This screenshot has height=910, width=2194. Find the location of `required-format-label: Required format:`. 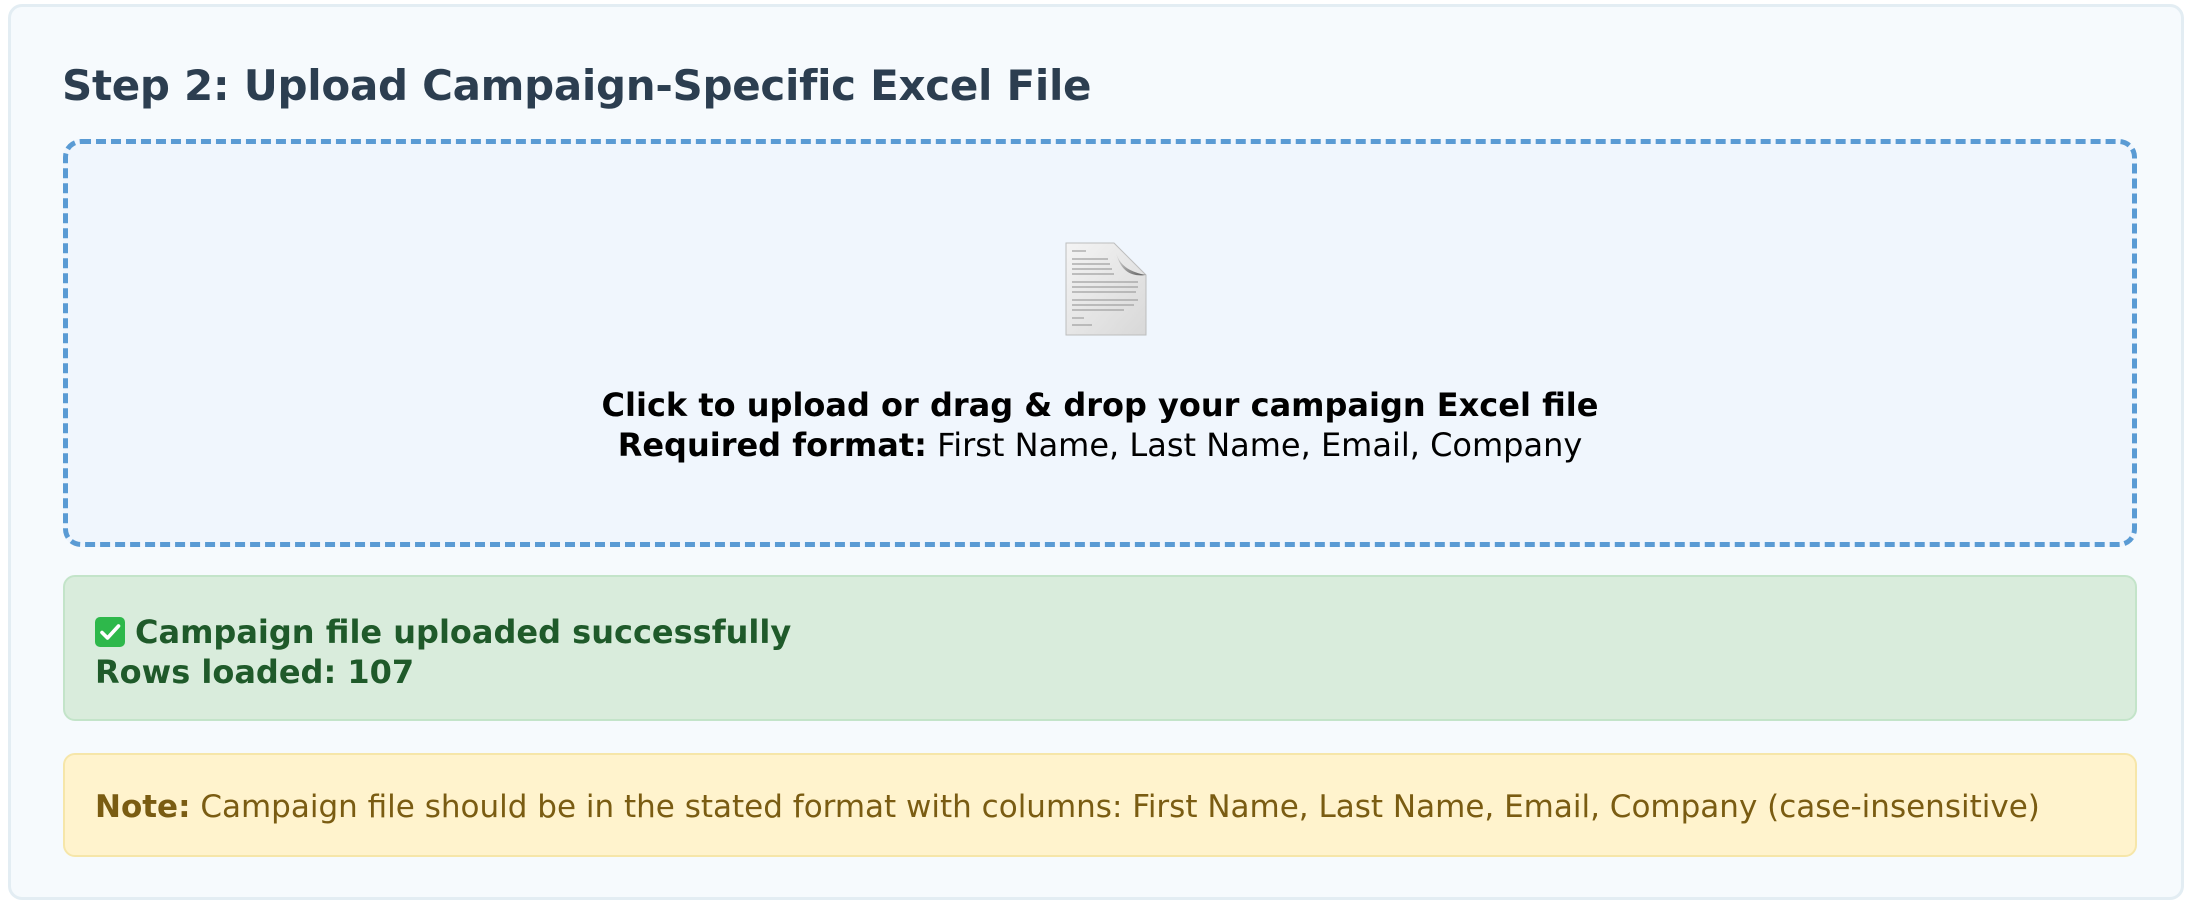

required-format-label: Required format: is located at coordinates (772, 445).